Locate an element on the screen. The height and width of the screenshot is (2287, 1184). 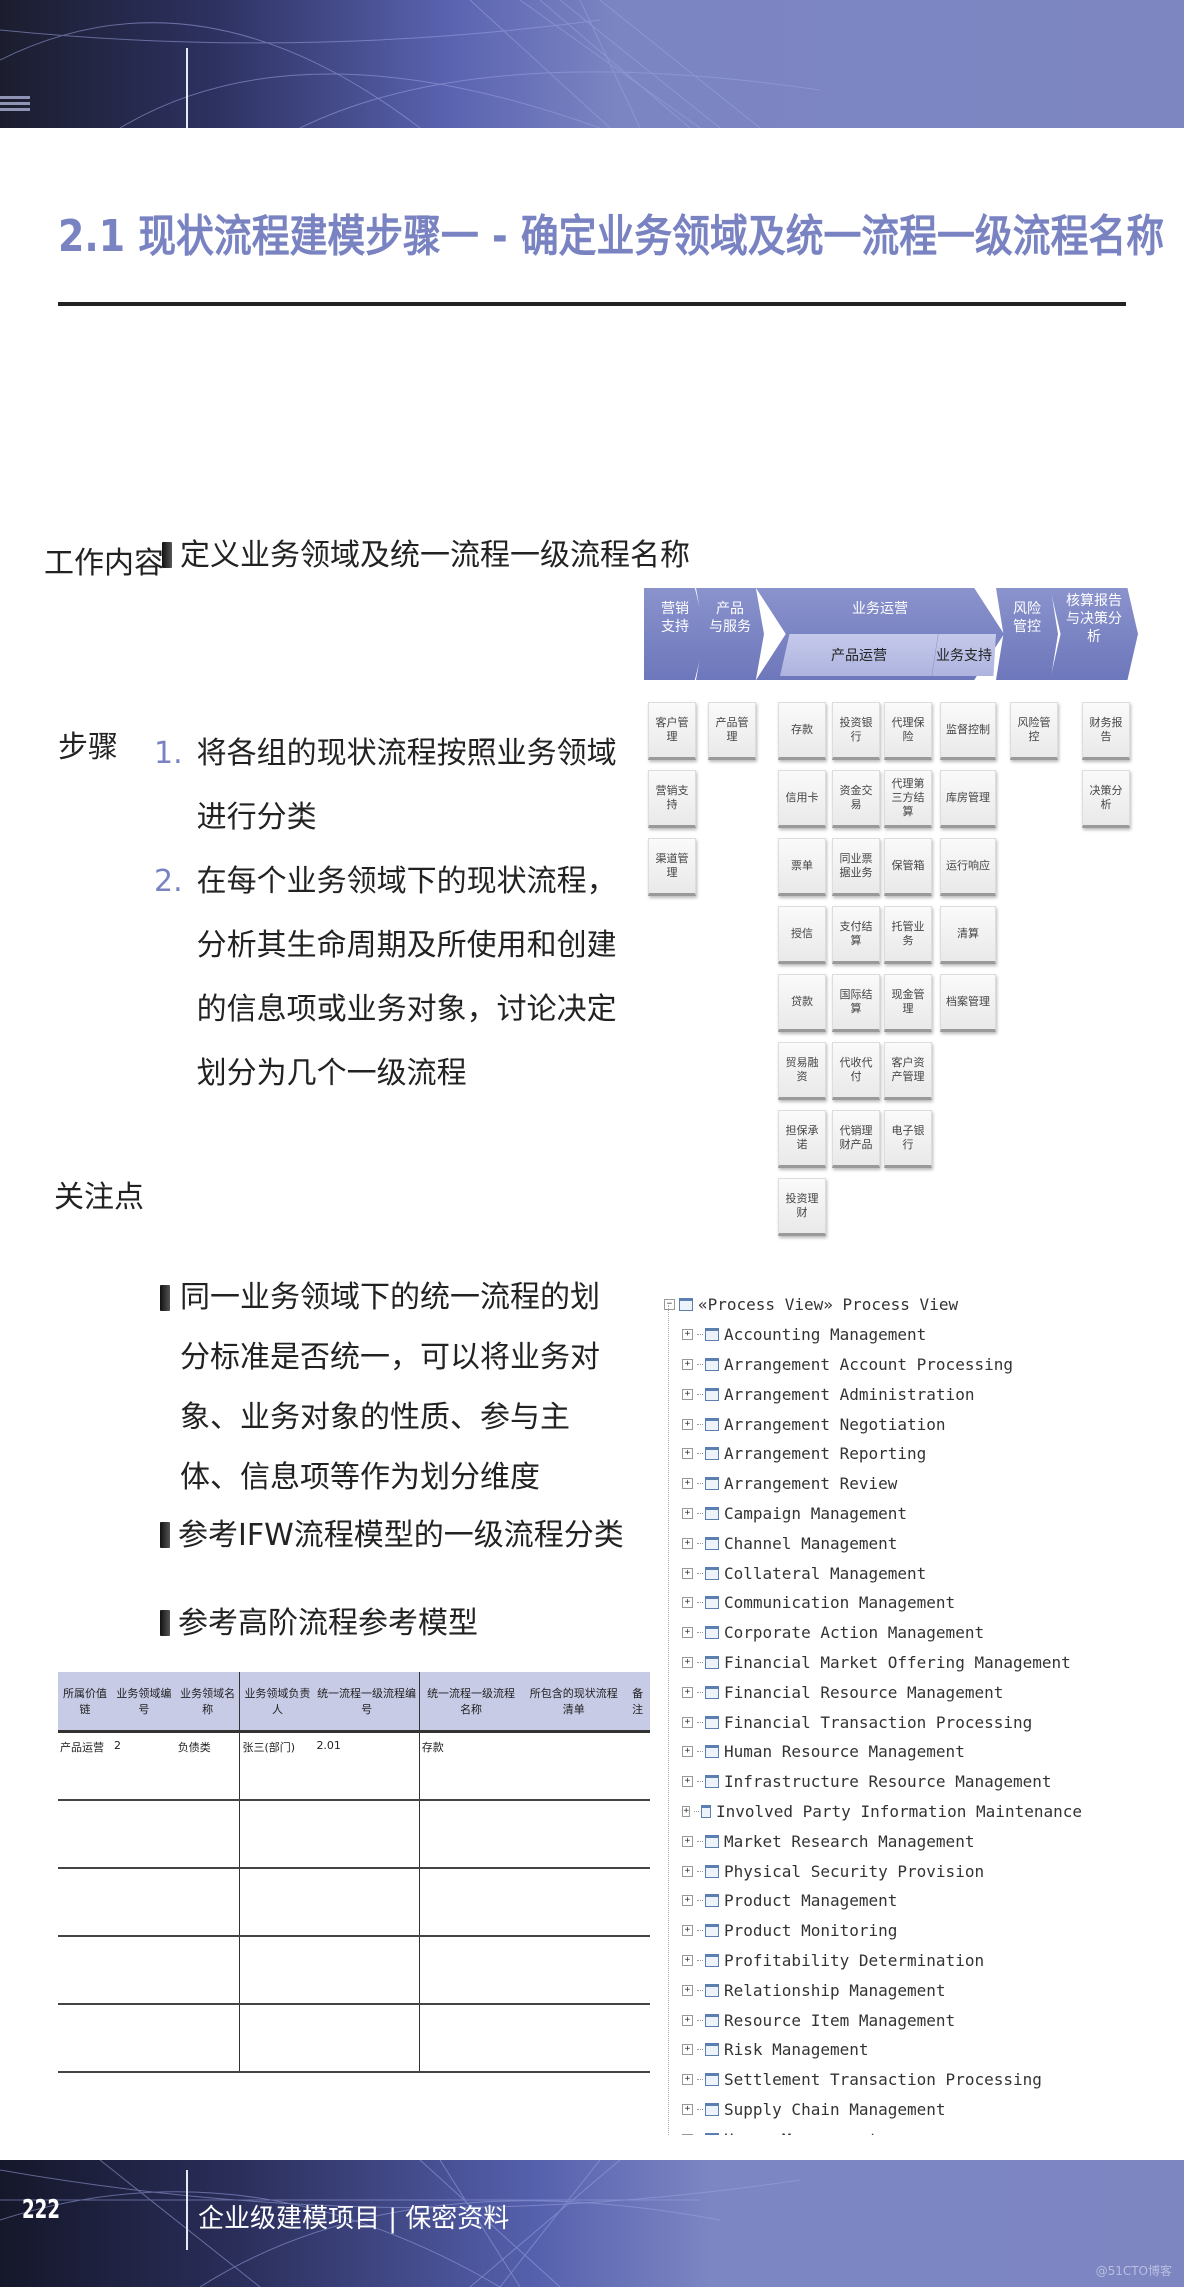
tree-node: + Product Monitoring is located at coordinates (872, 1931).